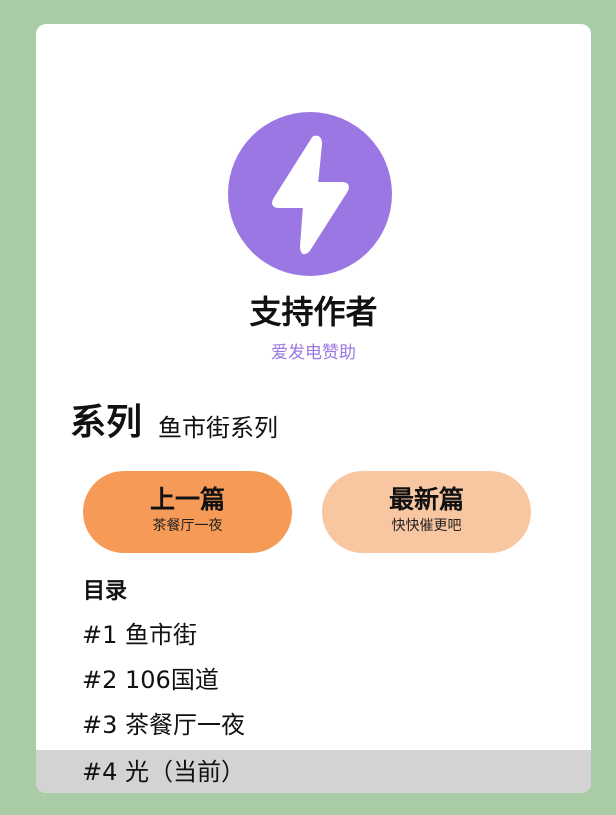 This screenshot has height=815, width=616. What do you see at coordinates (426, 526) in the screenshot?
I see `latest-chapter-subtitle: 快快催更吧` at bounding box center [426, 526].